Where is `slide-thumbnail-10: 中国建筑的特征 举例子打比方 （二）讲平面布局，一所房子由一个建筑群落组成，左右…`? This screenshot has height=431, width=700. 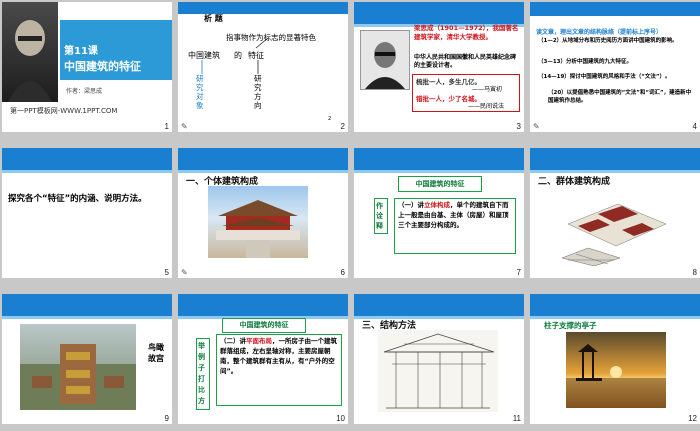
slide-thumbnail-10: 中国建筑的特征 举例子打比方 （二）讲平面布局，一所房子由一个建筑群落组成，左右… is located at coordinates (263, 359).